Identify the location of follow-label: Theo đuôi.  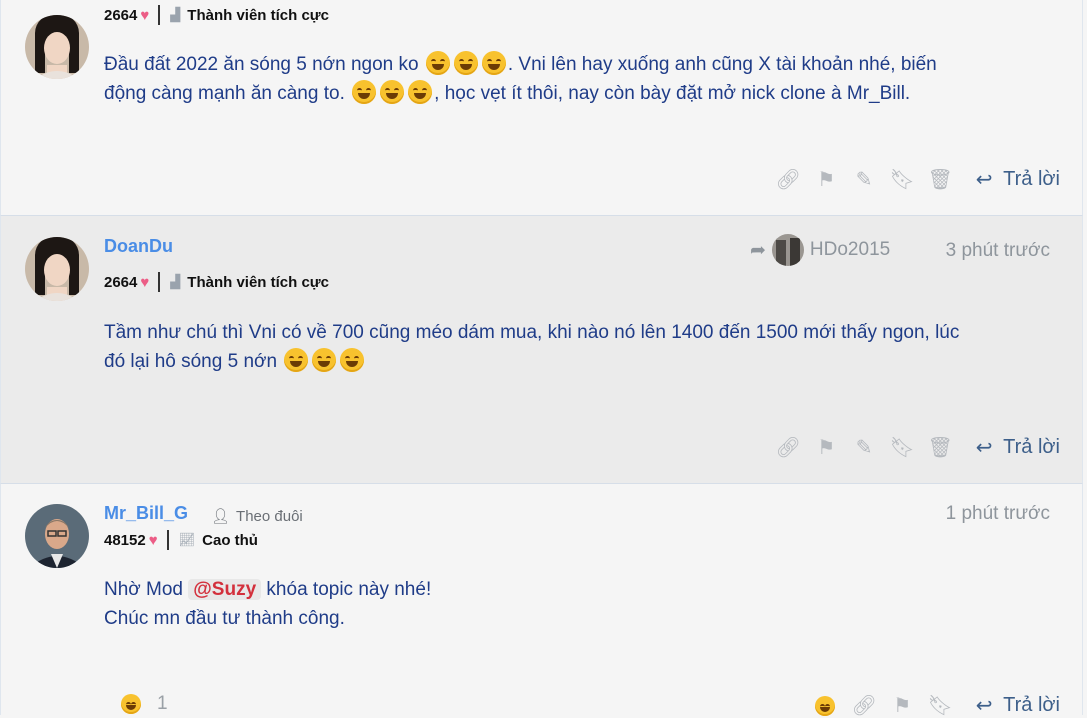
(269, 516).